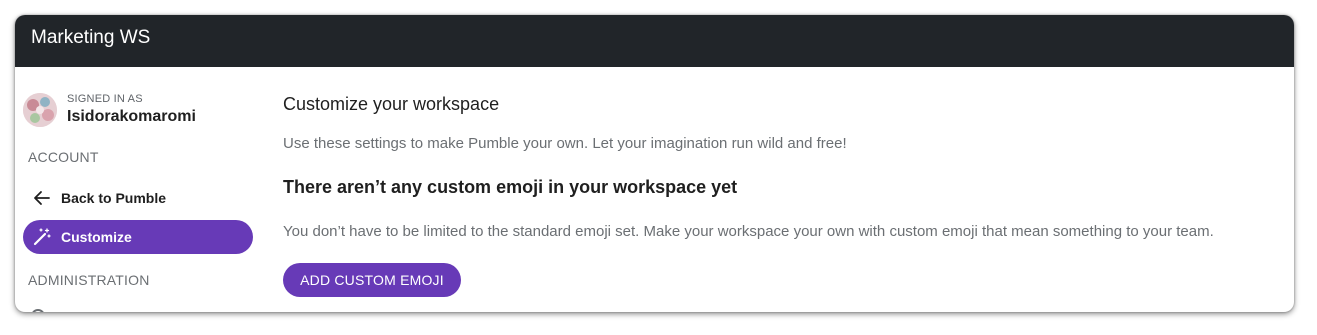 The height and width of the screenshot is (335, 1317). Describe the element at coordinates (131, 116) in the screenshot. I see `username: Isidorakomaromi` at that location.